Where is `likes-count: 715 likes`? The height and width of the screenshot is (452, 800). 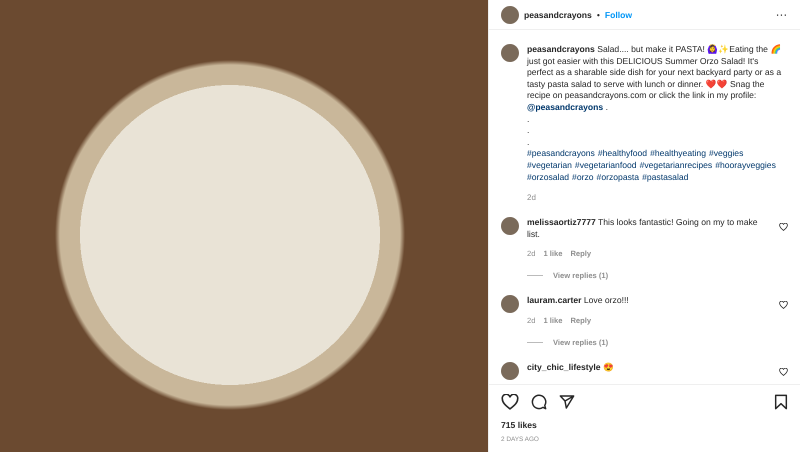 likes-count: 715 likes is located at coordinates (519, 425).